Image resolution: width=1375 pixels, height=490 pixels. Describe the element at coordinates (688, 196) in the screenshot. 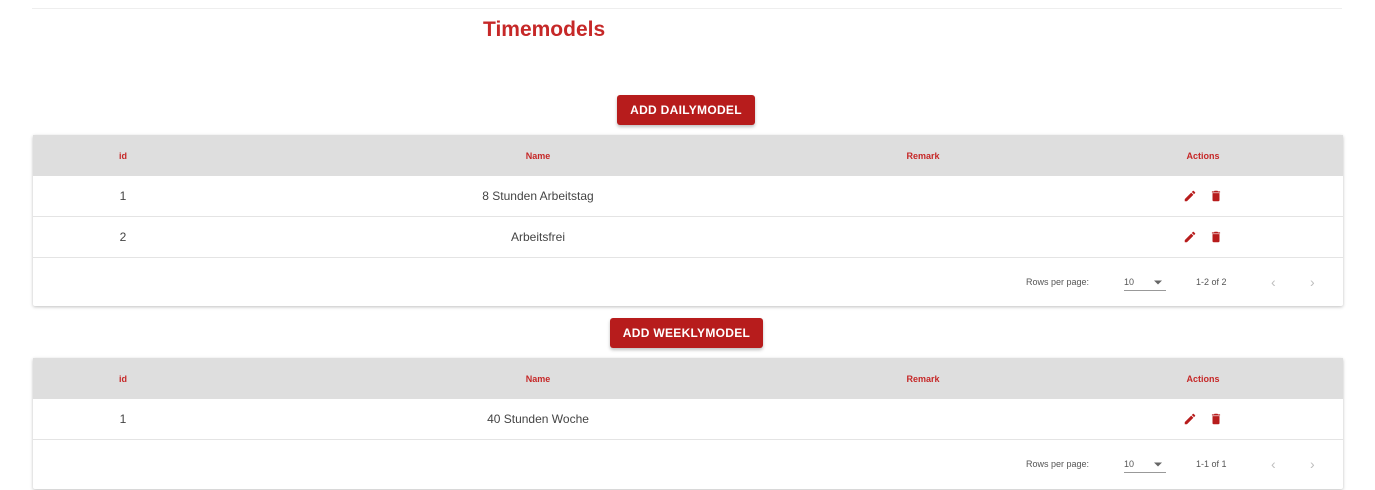

I see `table-row: 1 8 Stunden Arbeitstag` at that location.